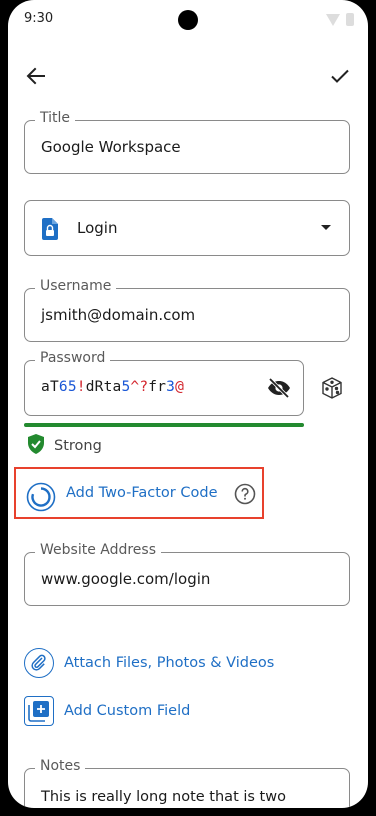 This screenshot has height=816, width=376. I want to click on wifi-icon, so click(333, 19).